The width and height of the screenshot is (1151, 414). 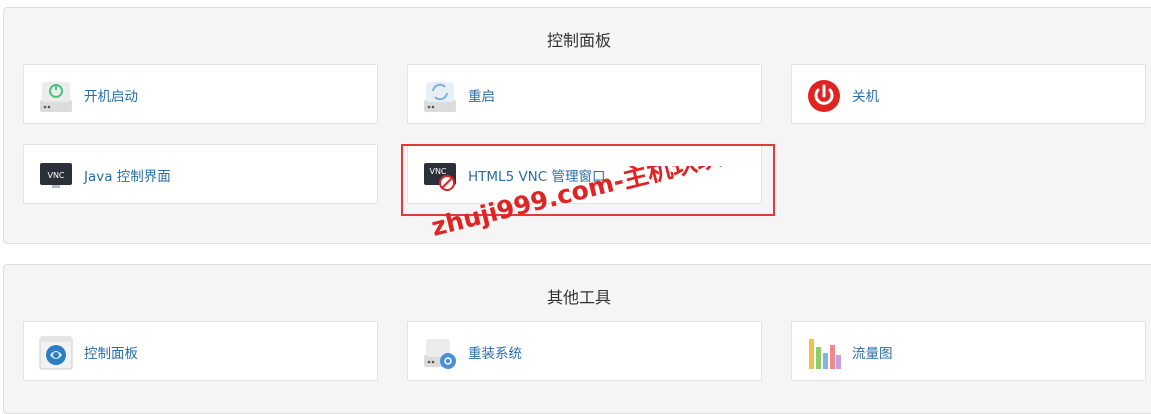 I want to click on tile-label: 重装系统, so click(x=495, y=354).